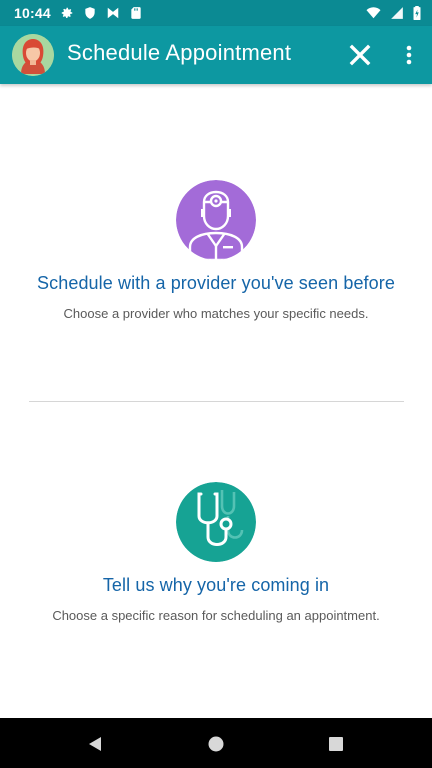 Image resolution: width=432 pixels, height=768 pixels. I want to click on more-vertical-icon, so click(409, 55).